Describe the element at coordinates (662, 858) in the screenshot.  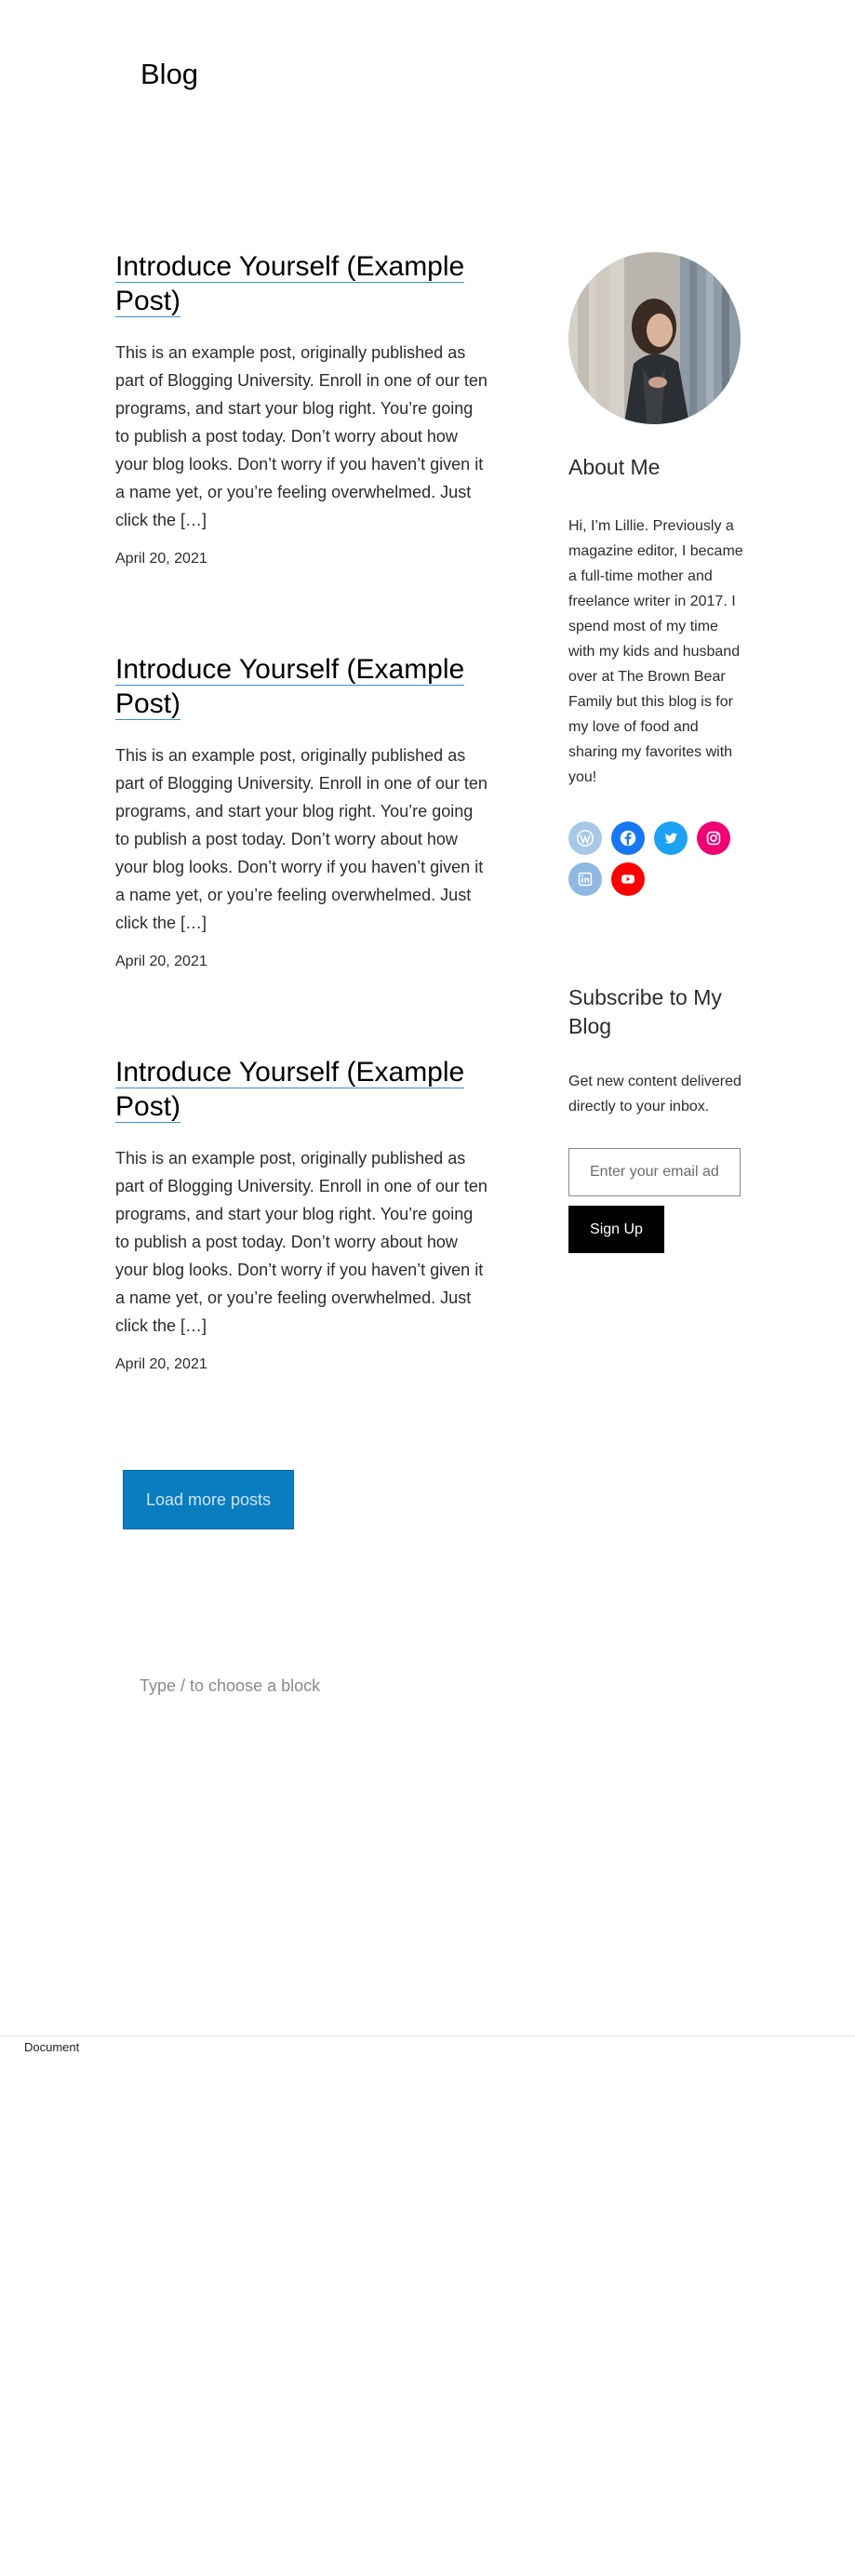
I see `social-links` at that location.